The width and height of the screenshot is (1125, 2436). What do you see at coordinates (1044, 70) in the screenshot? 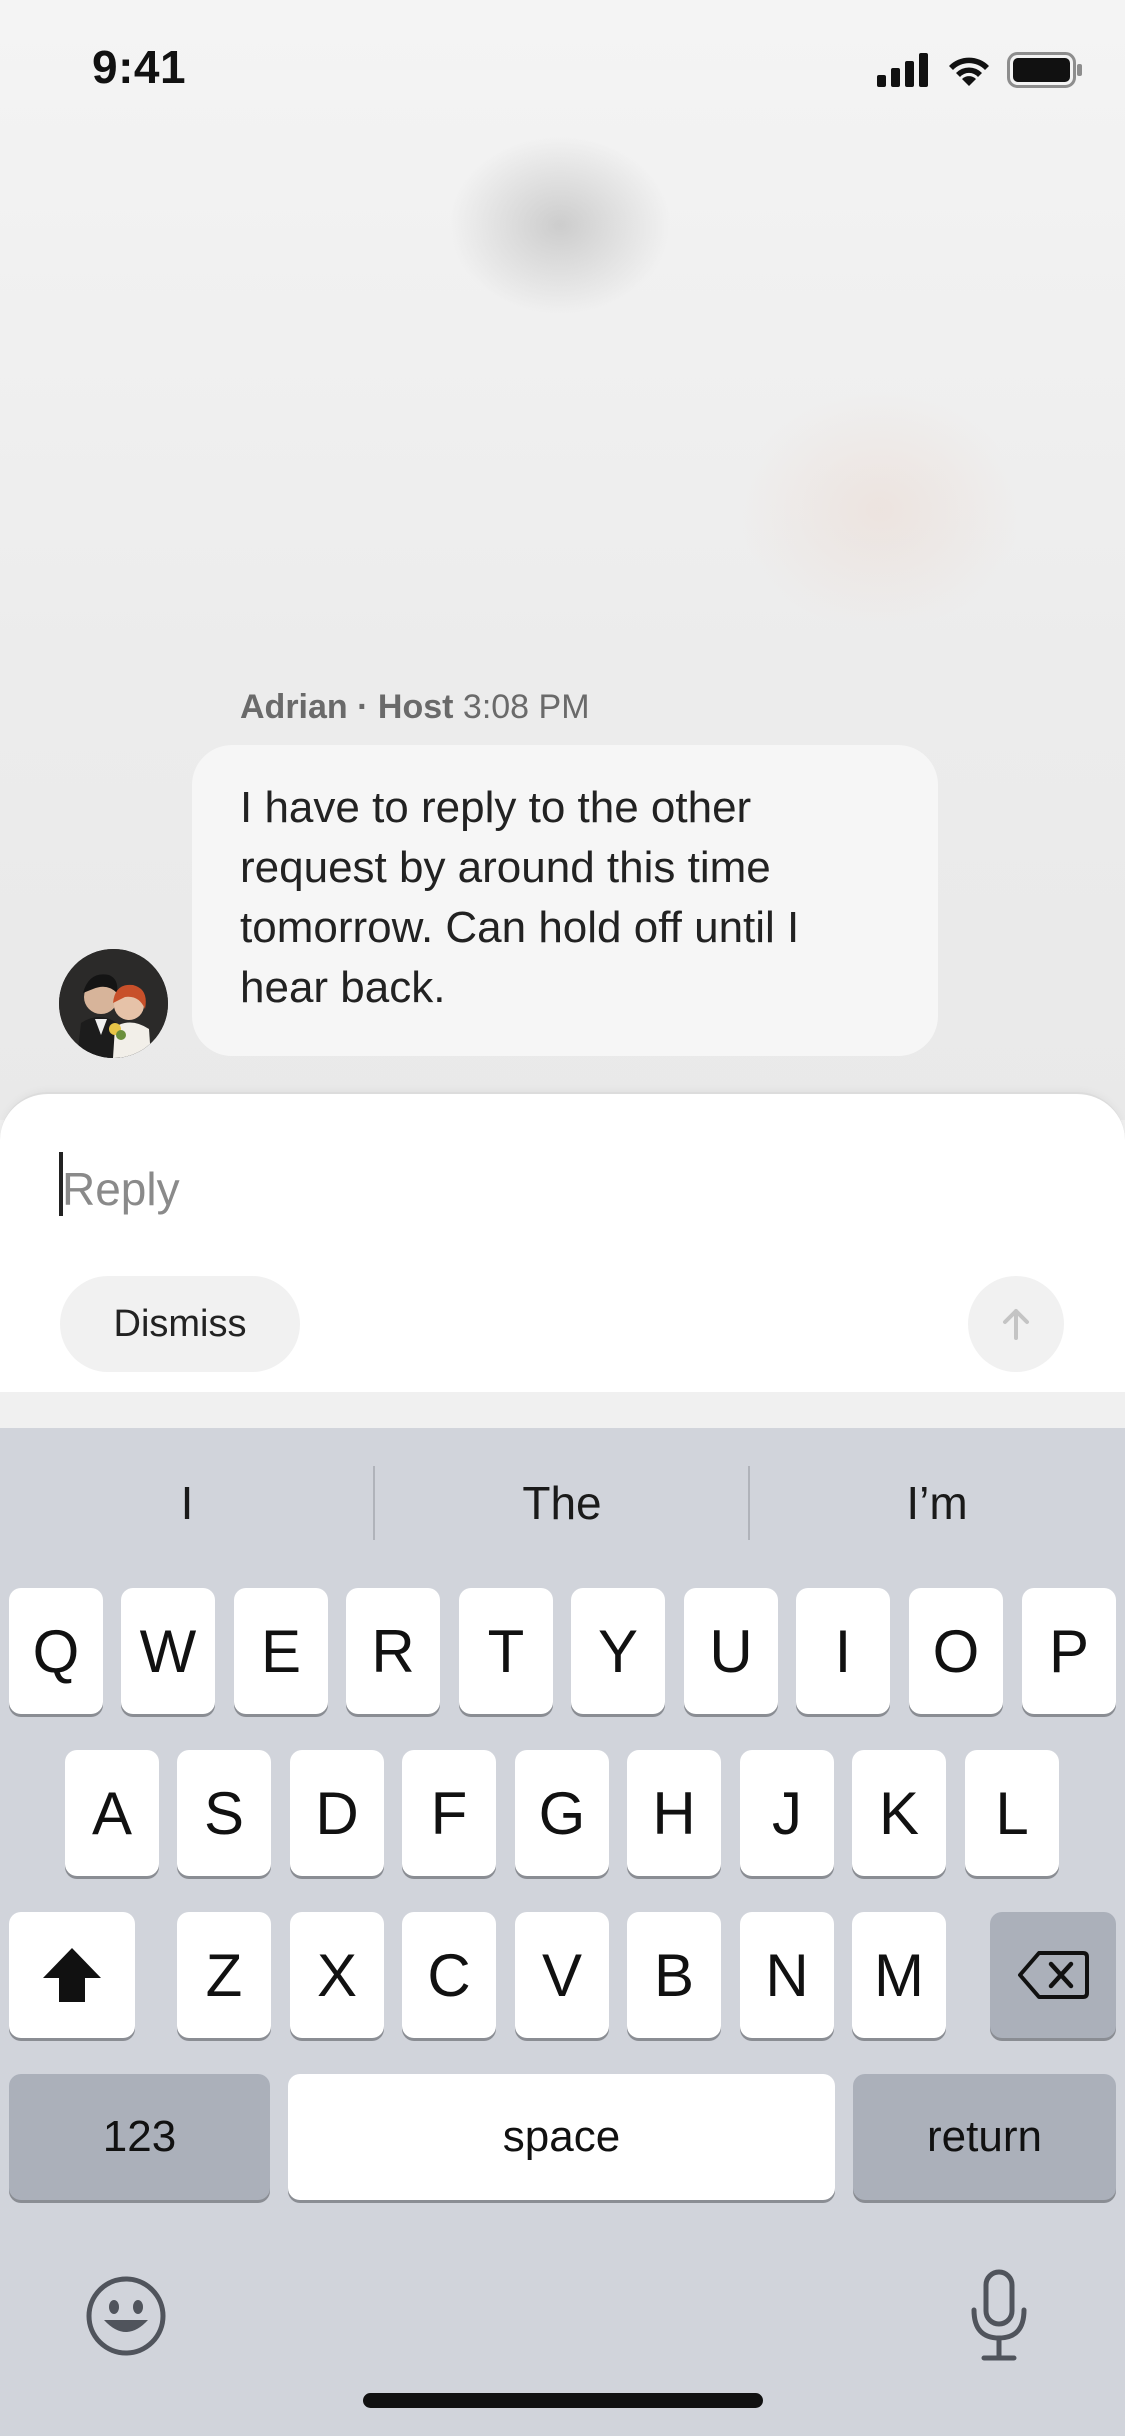
I see `battery-icon` at bounding box center [1044, 70].